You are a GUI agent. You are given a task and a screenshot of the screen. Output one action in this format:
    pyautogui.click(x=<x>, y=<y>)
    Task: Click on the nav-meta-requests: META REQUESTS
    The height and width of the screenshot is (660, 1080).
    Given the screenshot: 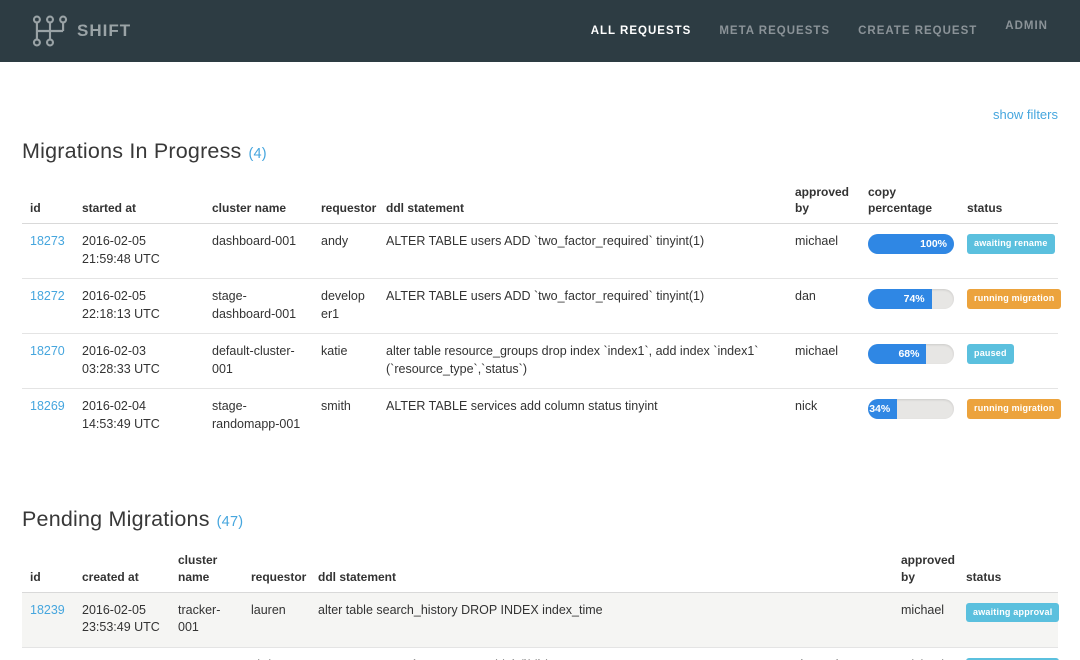 What is the action you would take?
    pyautogui.click(x=774, y=31)
    